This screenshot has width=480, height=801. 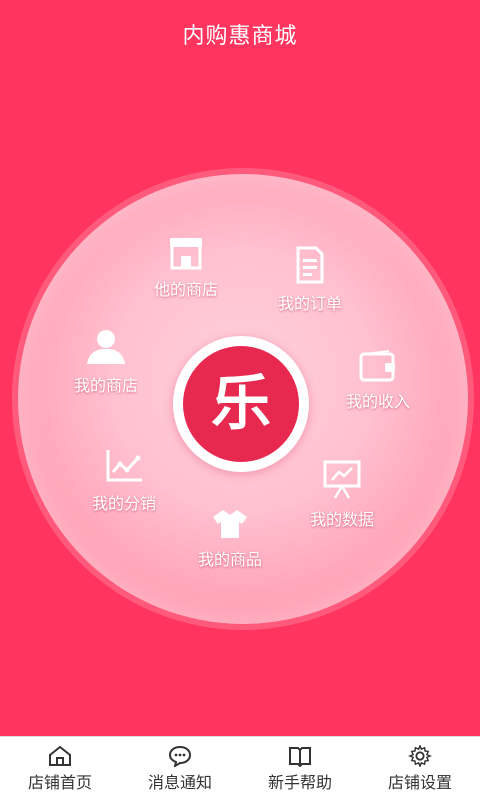 I want to click on storefront-icon, so click(x=186, y=254).